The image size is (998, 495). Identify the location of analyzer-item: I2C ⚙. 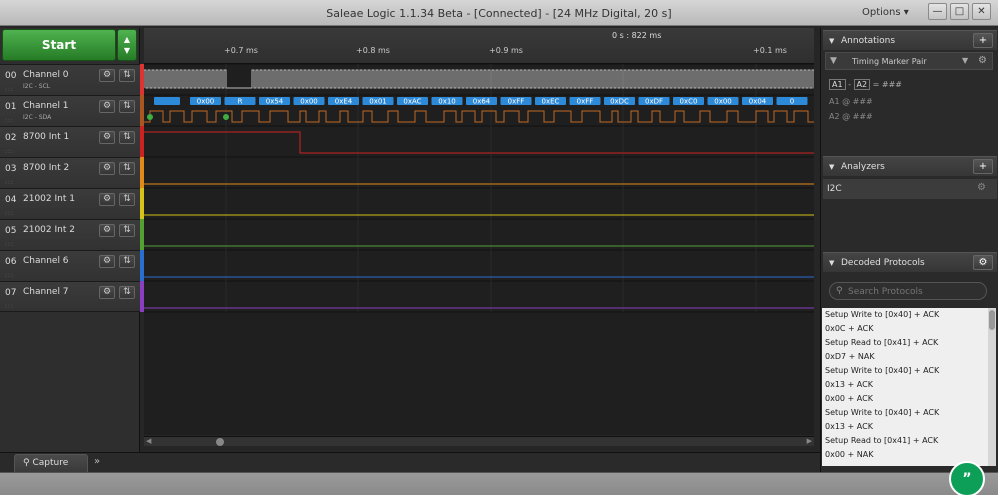
(910, 189).